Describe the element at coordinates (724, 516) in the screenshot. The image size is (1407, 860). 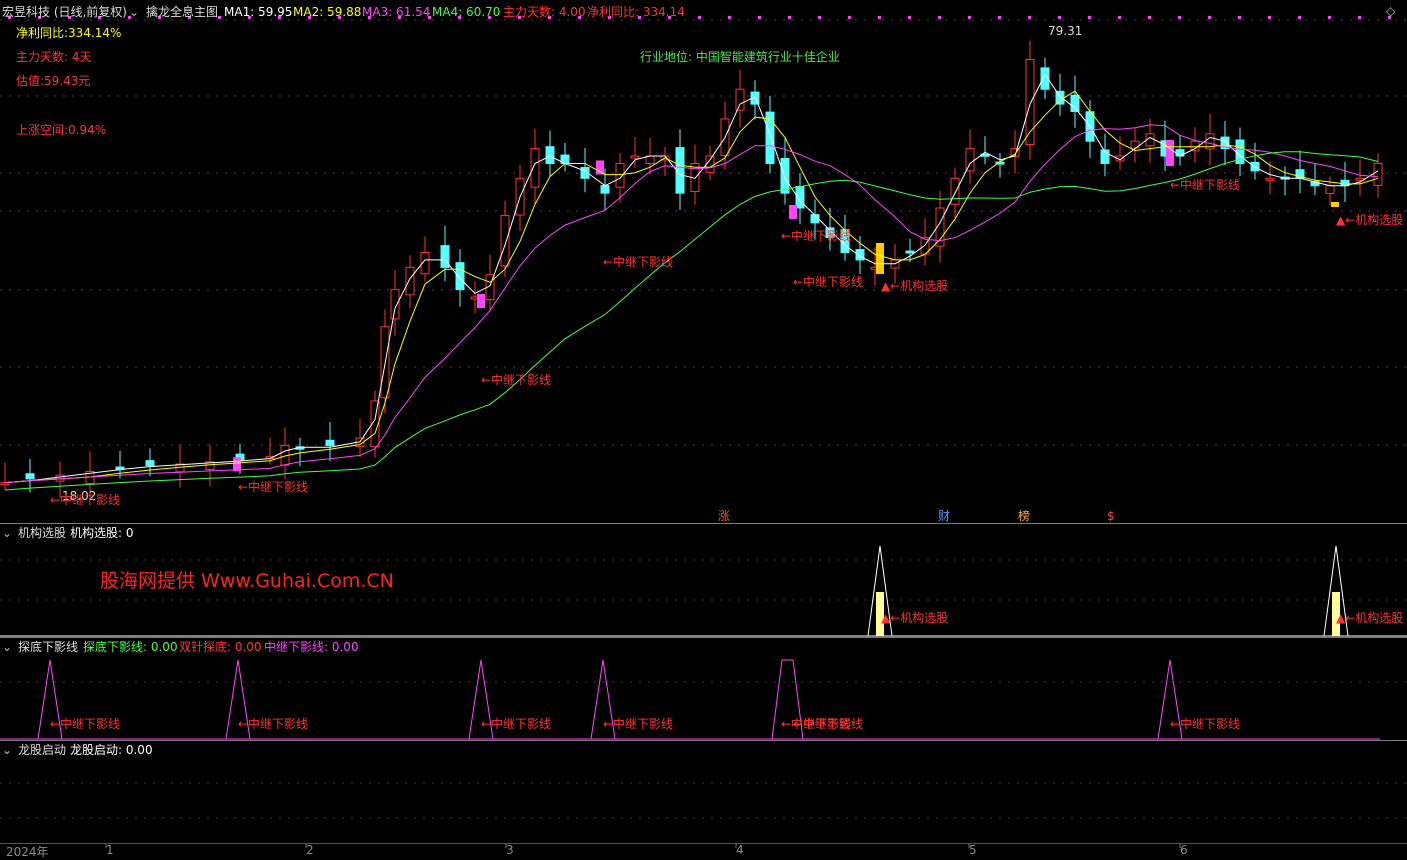
I see `limit-up-tag: 涨` at that location.